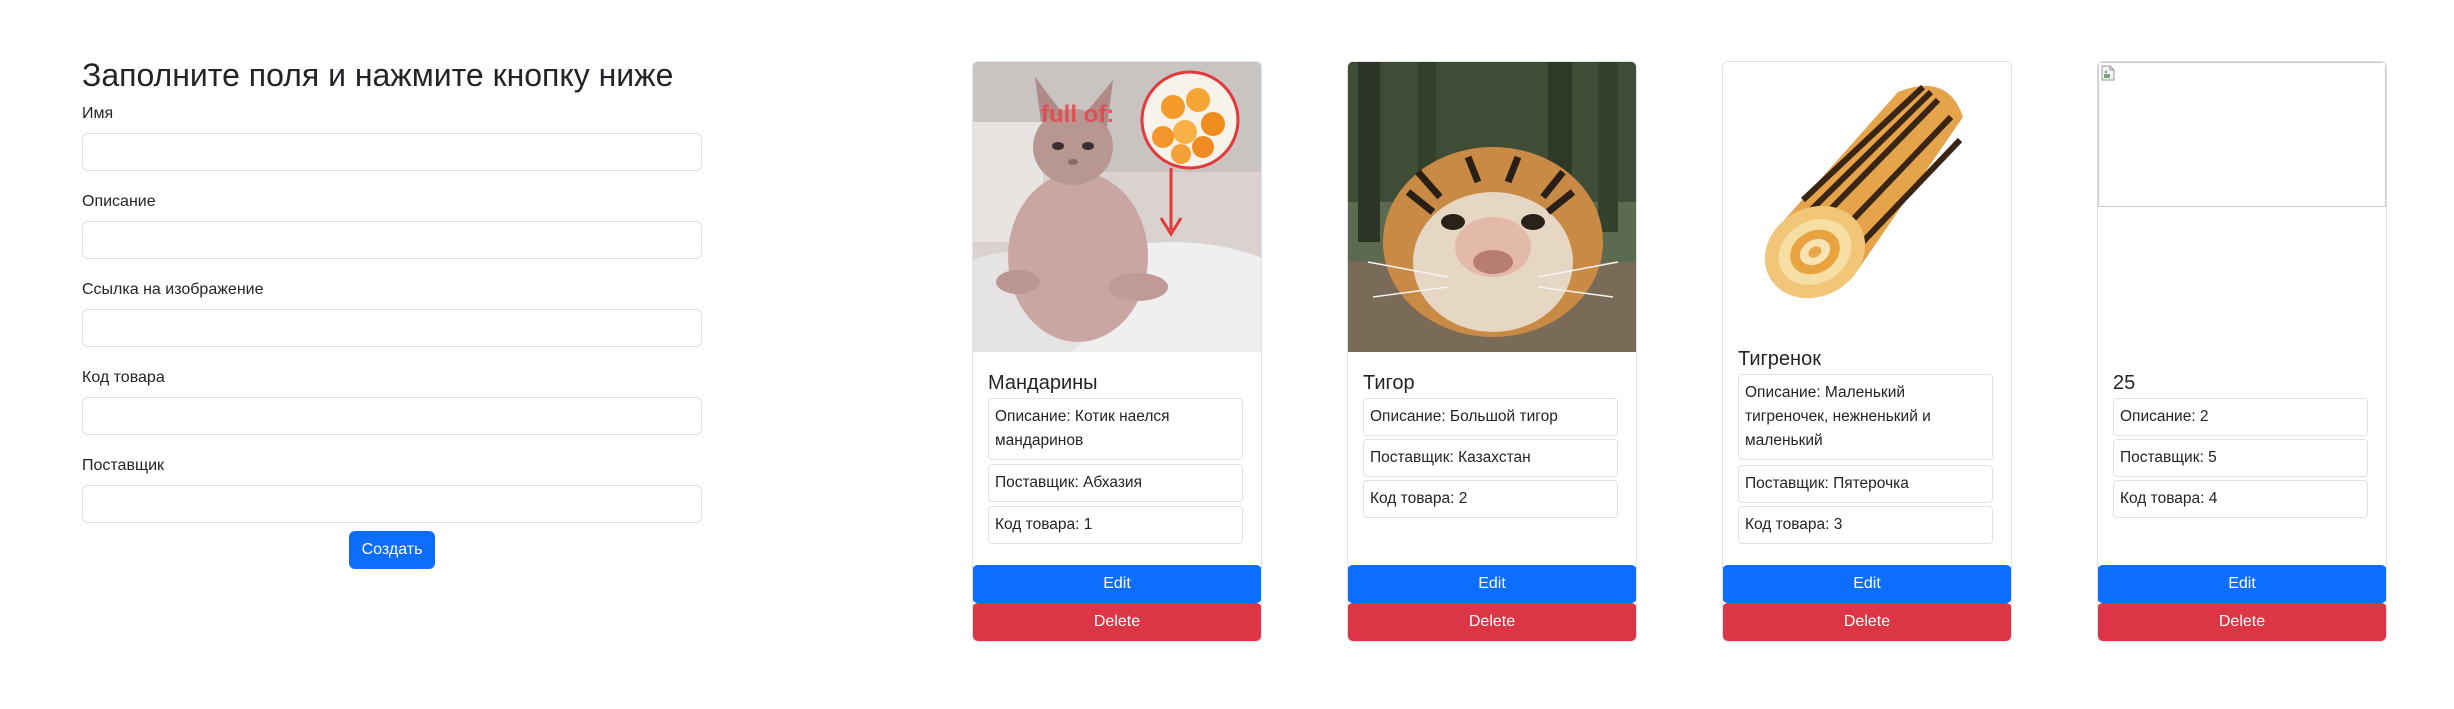 This screenshot has height=709, width=2454. Describe the element at coordinates (378, 75) in the screenshot. I see `form-title: Заполните поля и нажмите кнопку ниже` at that location.